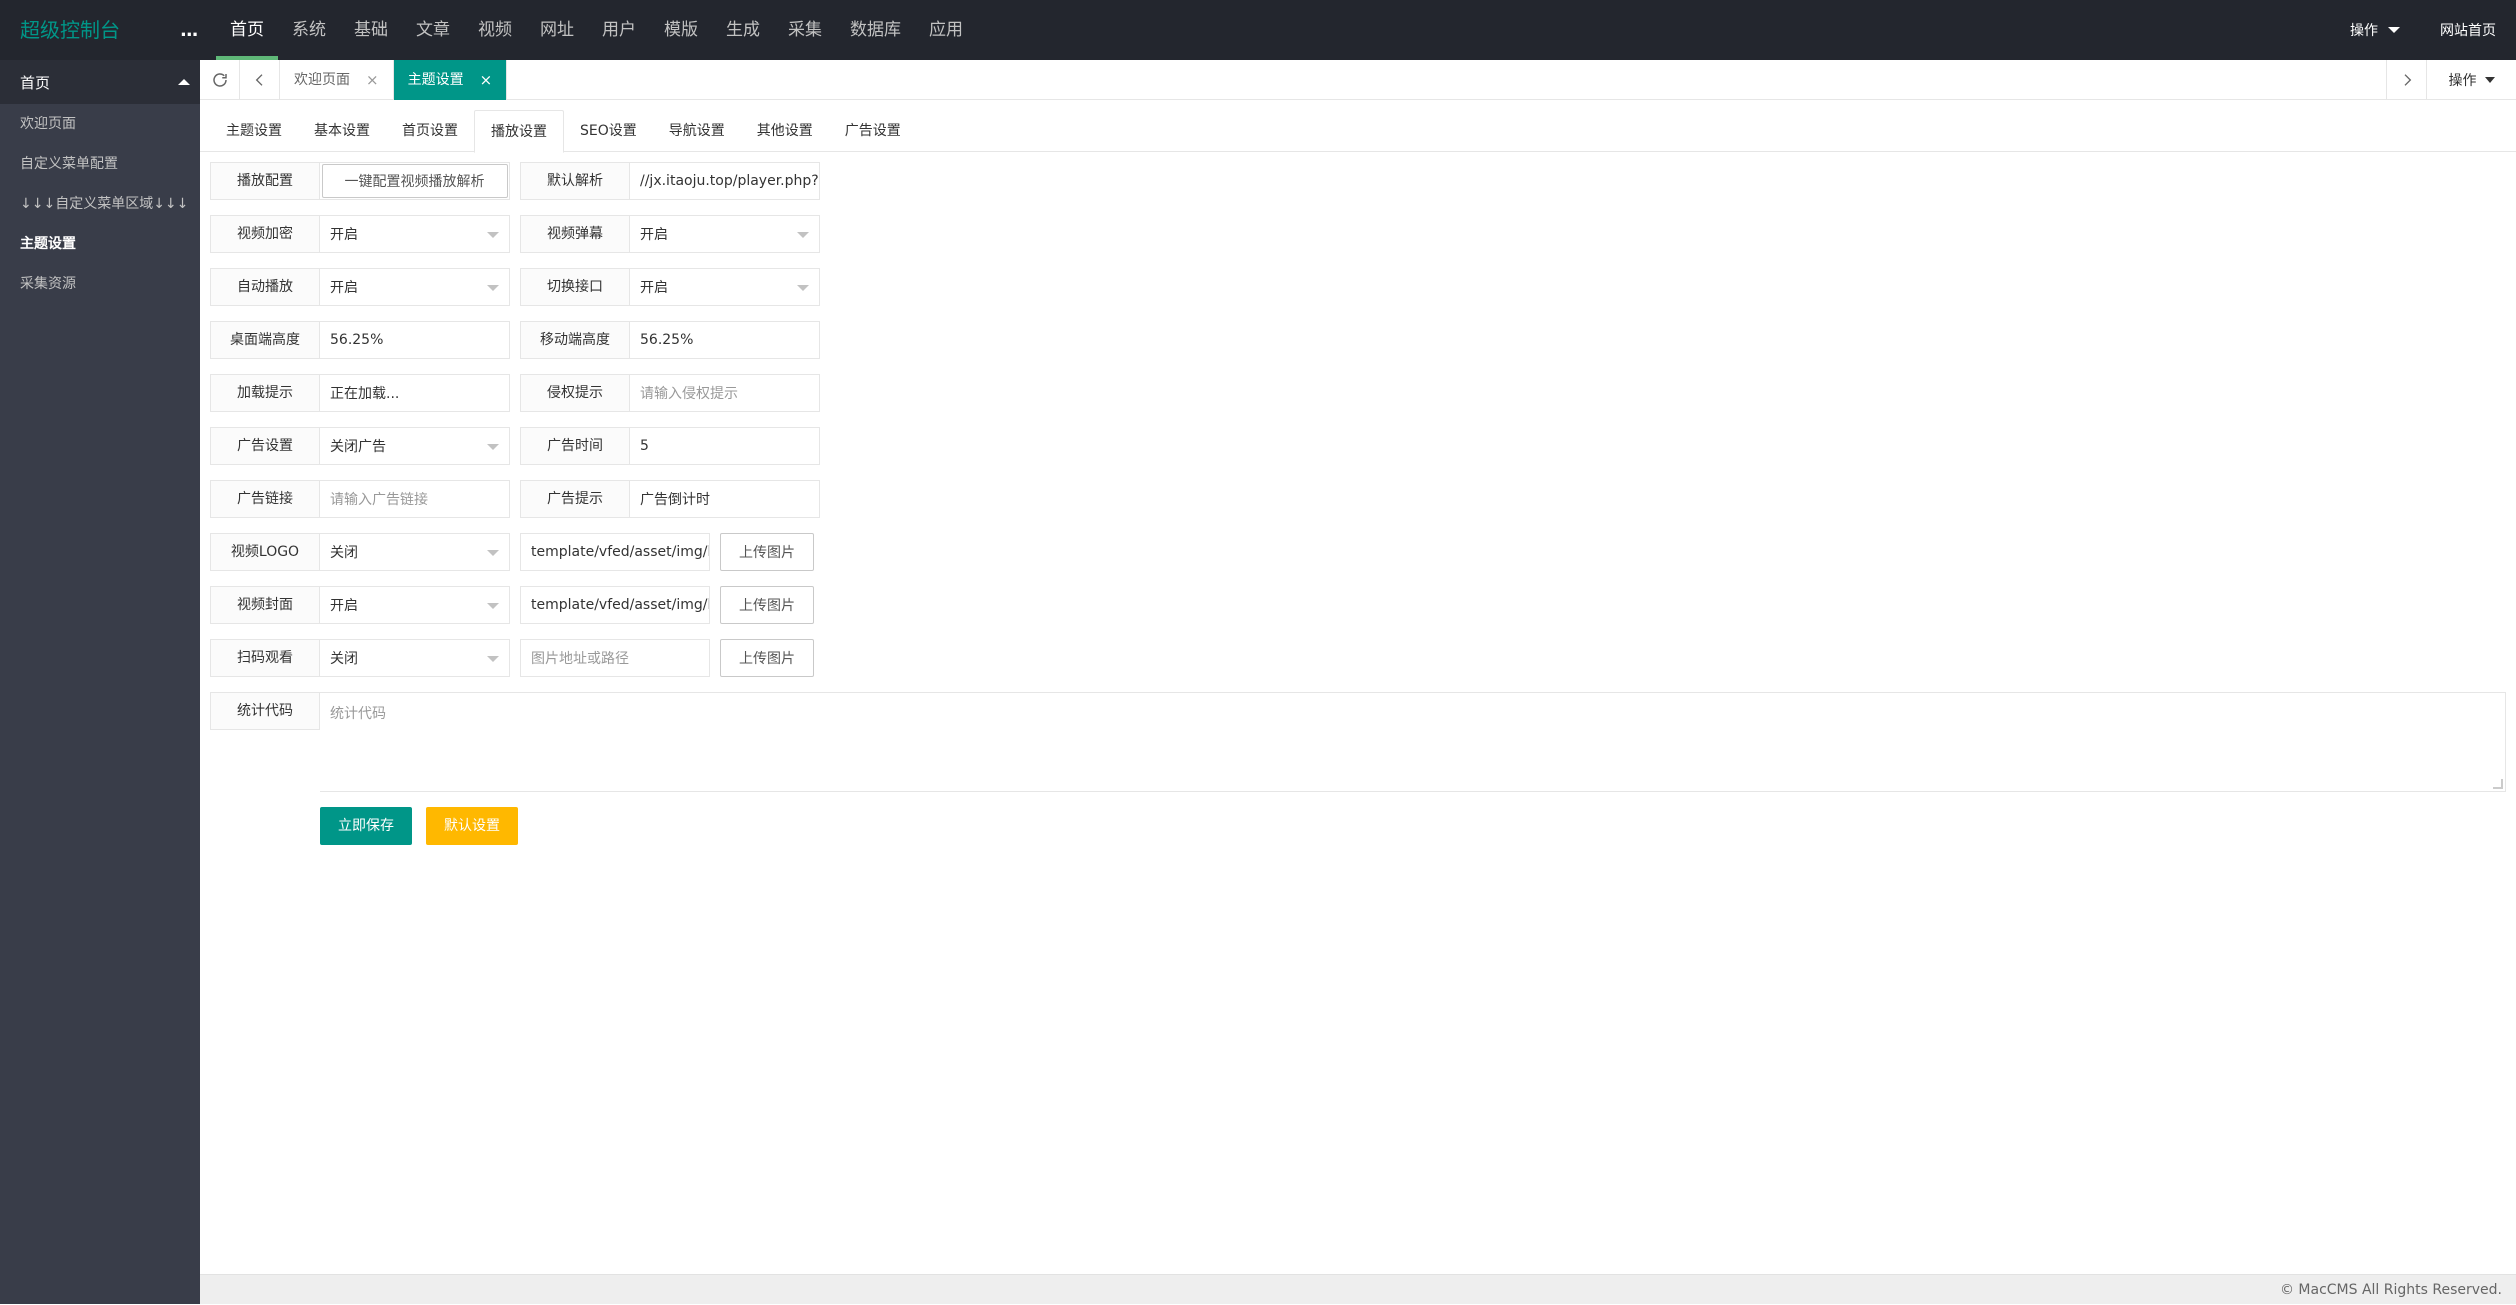 The width and height of the screenshot is (2516, 1305). Describe the element at coordinates (805, 30) in the screenshot. I see `nav-item-collect: 采集` at that location.